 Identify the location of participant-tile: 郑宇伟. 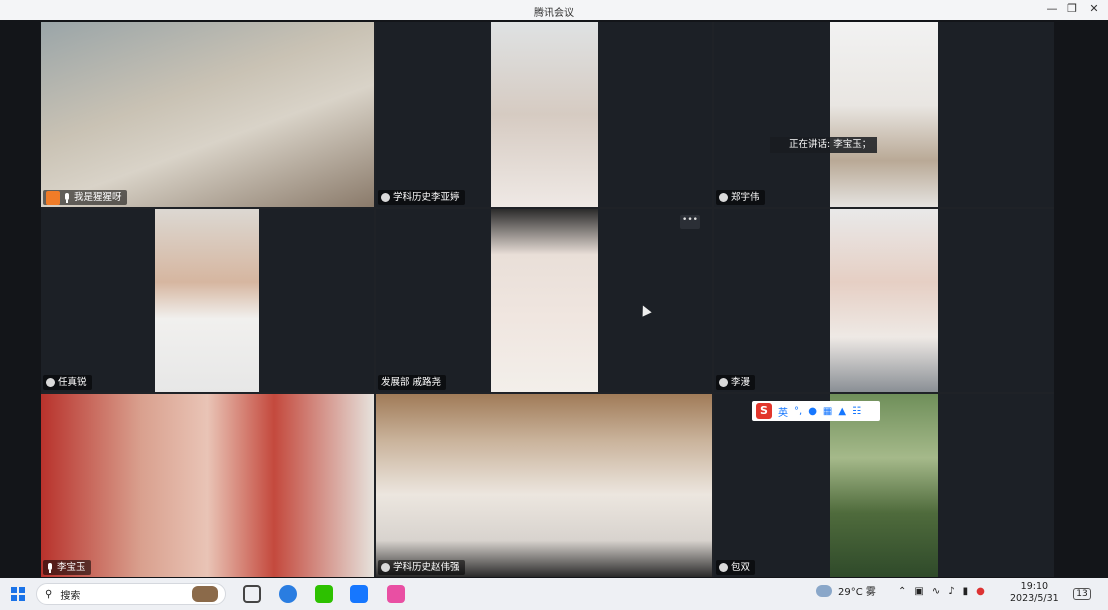
(884, 114).